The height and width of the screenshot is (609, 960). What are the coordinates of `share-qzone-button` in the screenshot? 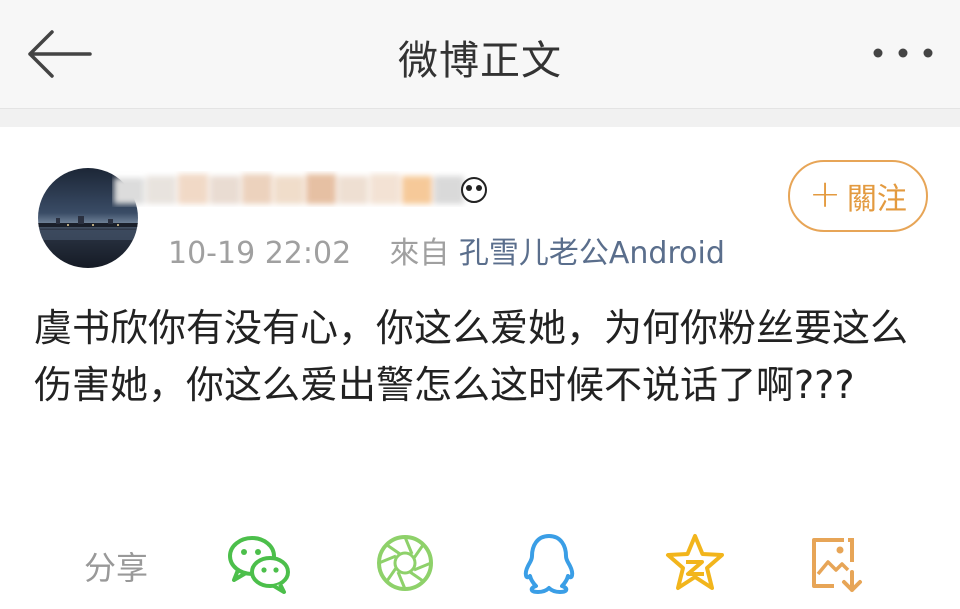 It's located at (695, 565).